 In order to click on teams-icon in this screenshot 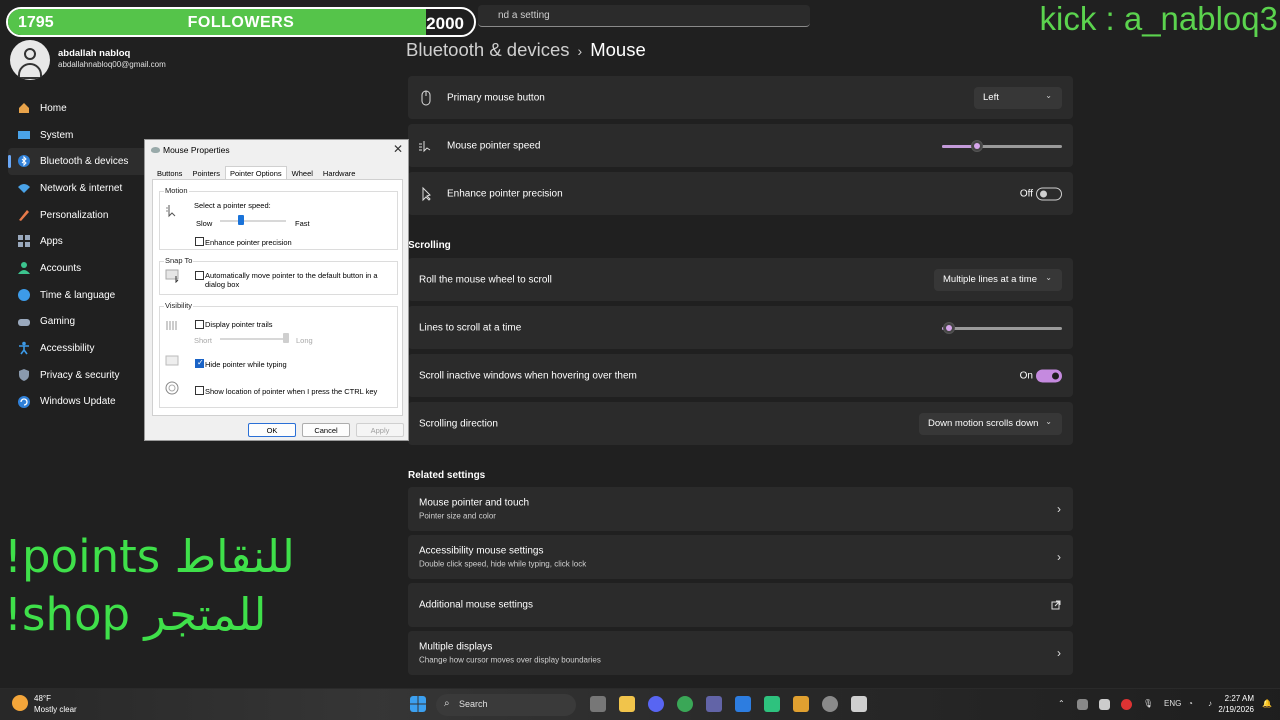, I will do `click(714, 704)`.